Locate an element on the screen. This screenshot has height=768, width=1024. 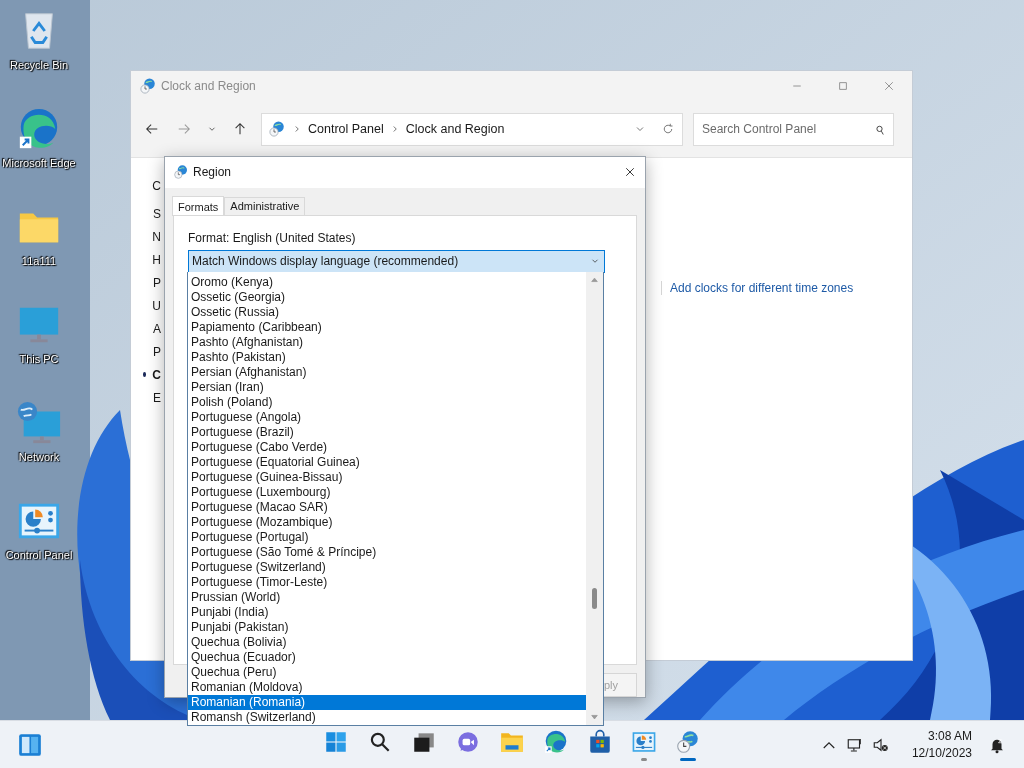
list-option: Portuguese (São Tomé & Príncipe) is located at coordinates (387, 552).